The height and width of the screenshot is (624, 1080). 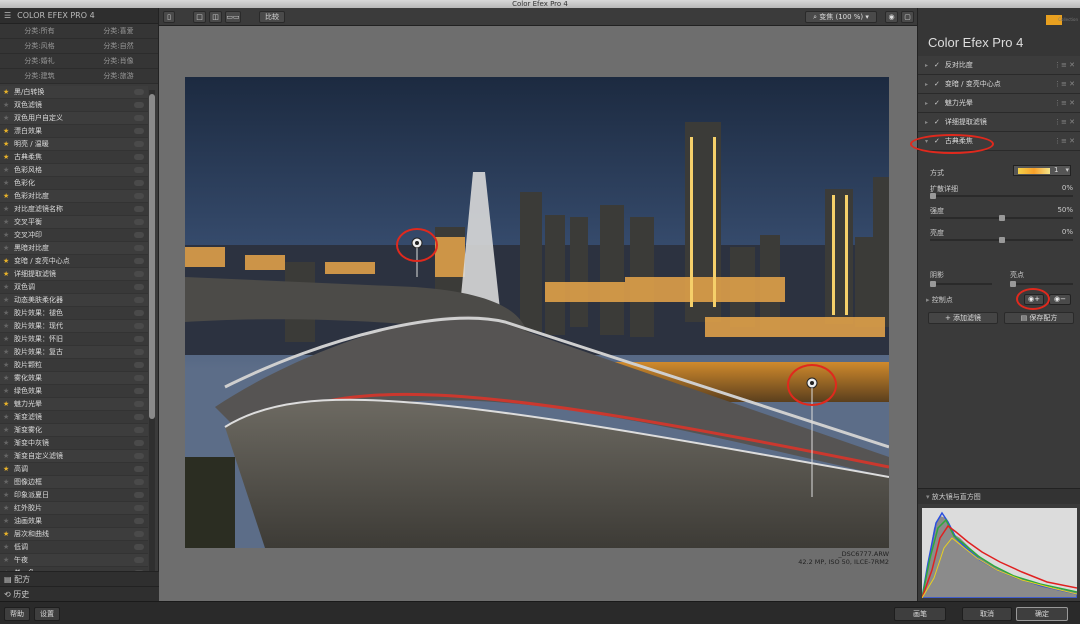 I want to click on highlights-slider, so click(x=1041, y=284).